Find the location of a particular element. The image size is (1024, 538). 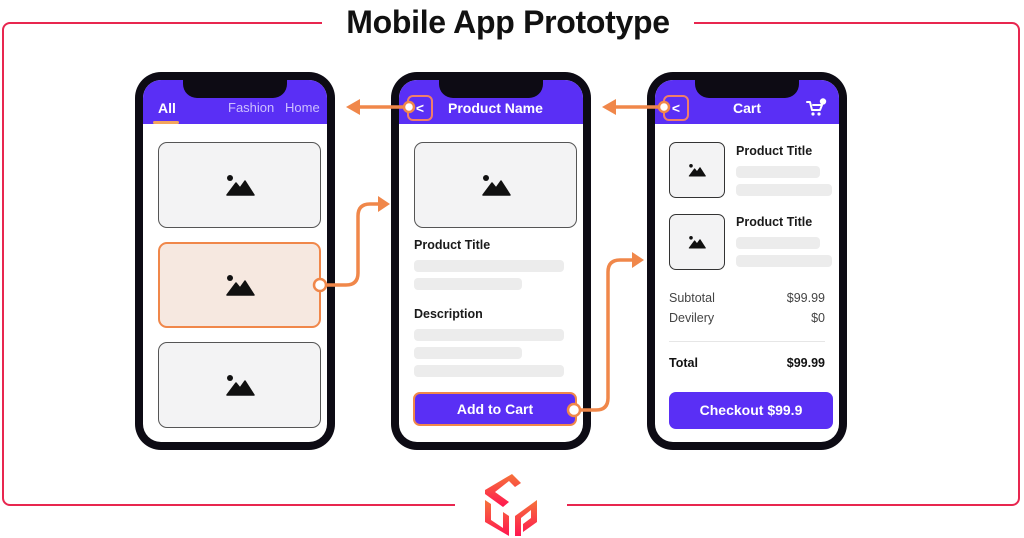

subtotal-value: $99.99 is located at coordinates (805, 298).